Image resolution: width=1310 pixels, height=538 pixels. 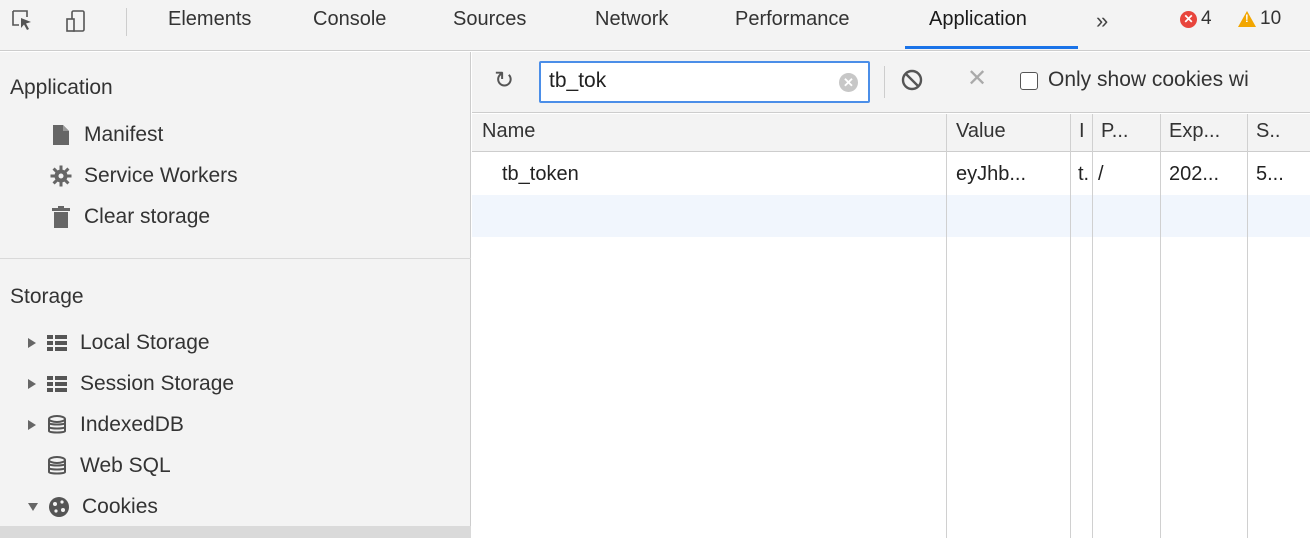 What do you see at coordinates (161, 175) in the screenshot?
I see `sidebar-item-label: Service Workers` at bounding box center [161, 175].